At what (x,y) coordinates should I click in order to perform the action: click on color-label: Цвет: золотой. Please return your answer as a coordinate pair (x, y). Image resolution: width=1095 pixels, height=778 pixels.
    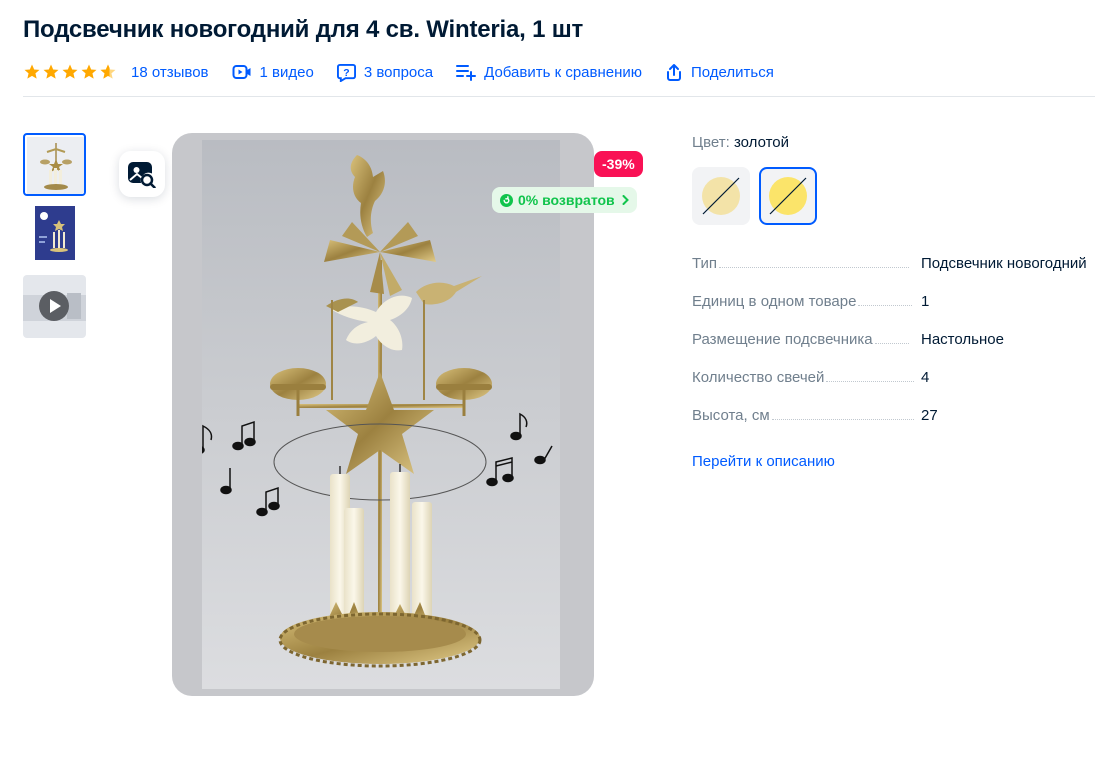
    Looking at the image, I should click on (741, 142).